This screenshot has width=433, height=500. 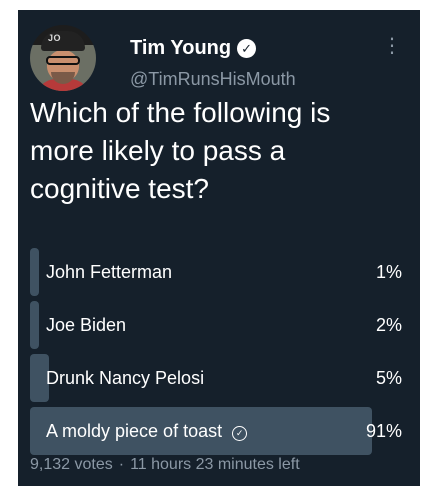 I want to click on time-left: 11 hours 23 minutes left, so click(x=215, y=464).